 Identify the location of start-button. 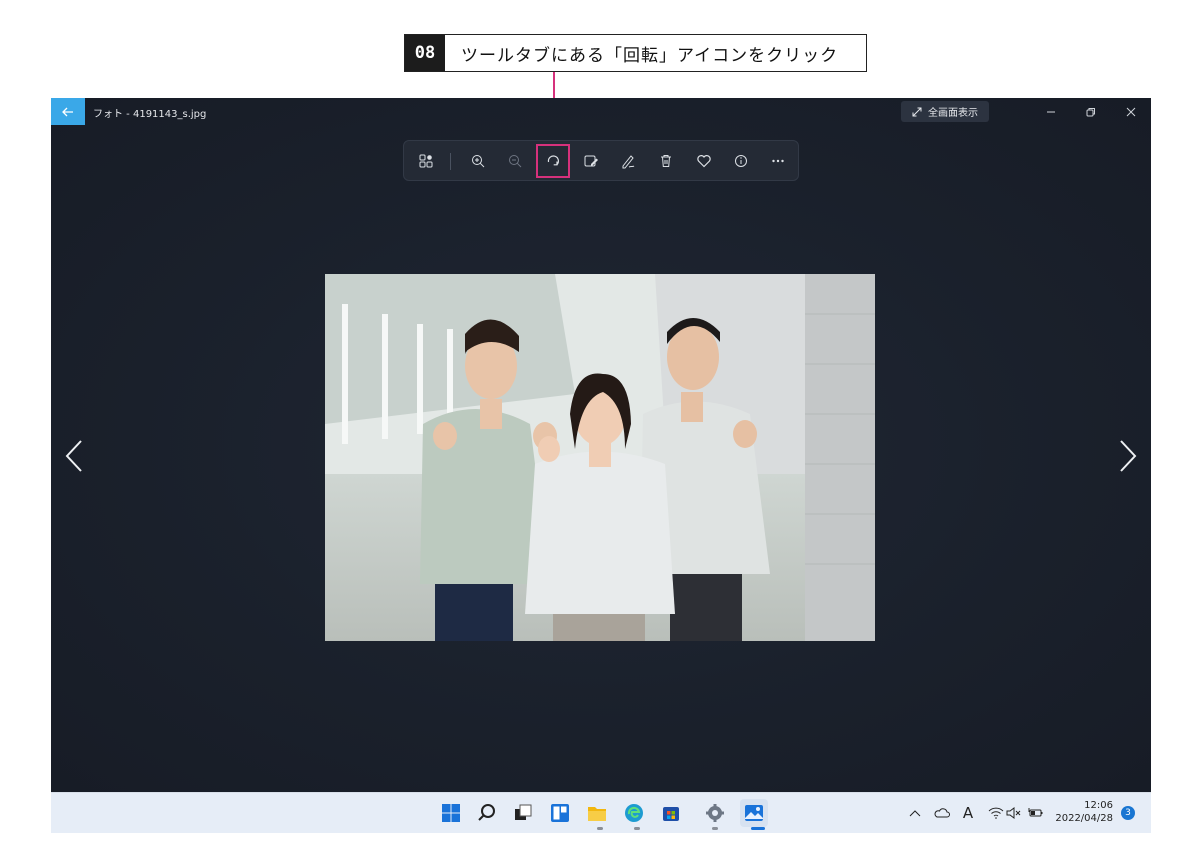
(451, 813).